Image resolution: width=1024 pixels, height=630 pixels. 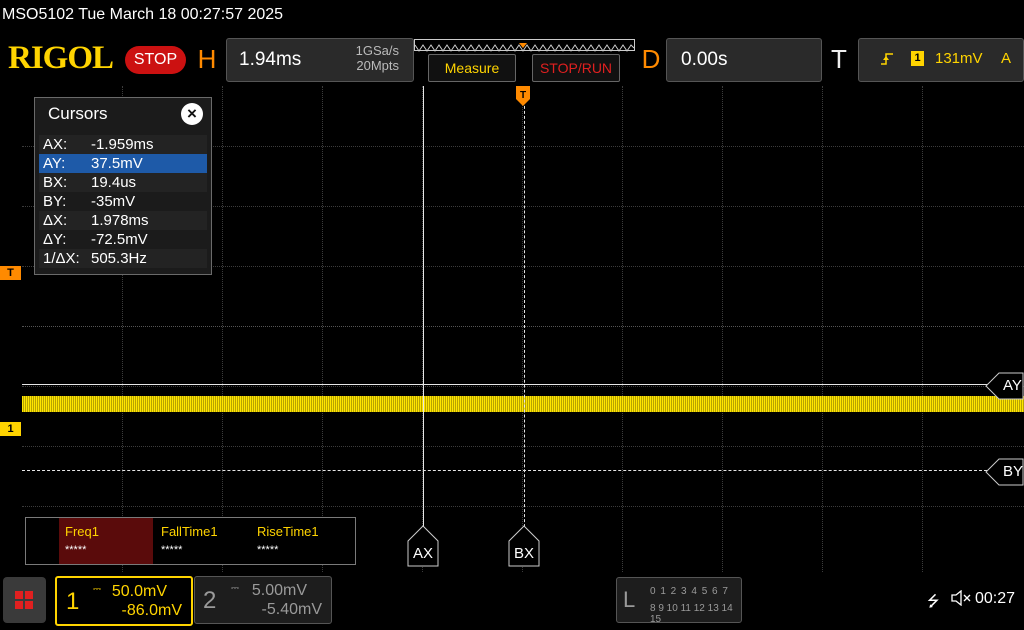 I want to click on cursor-row-delta-x: ΔX: 1.978ms, so click(x=123, y=220).